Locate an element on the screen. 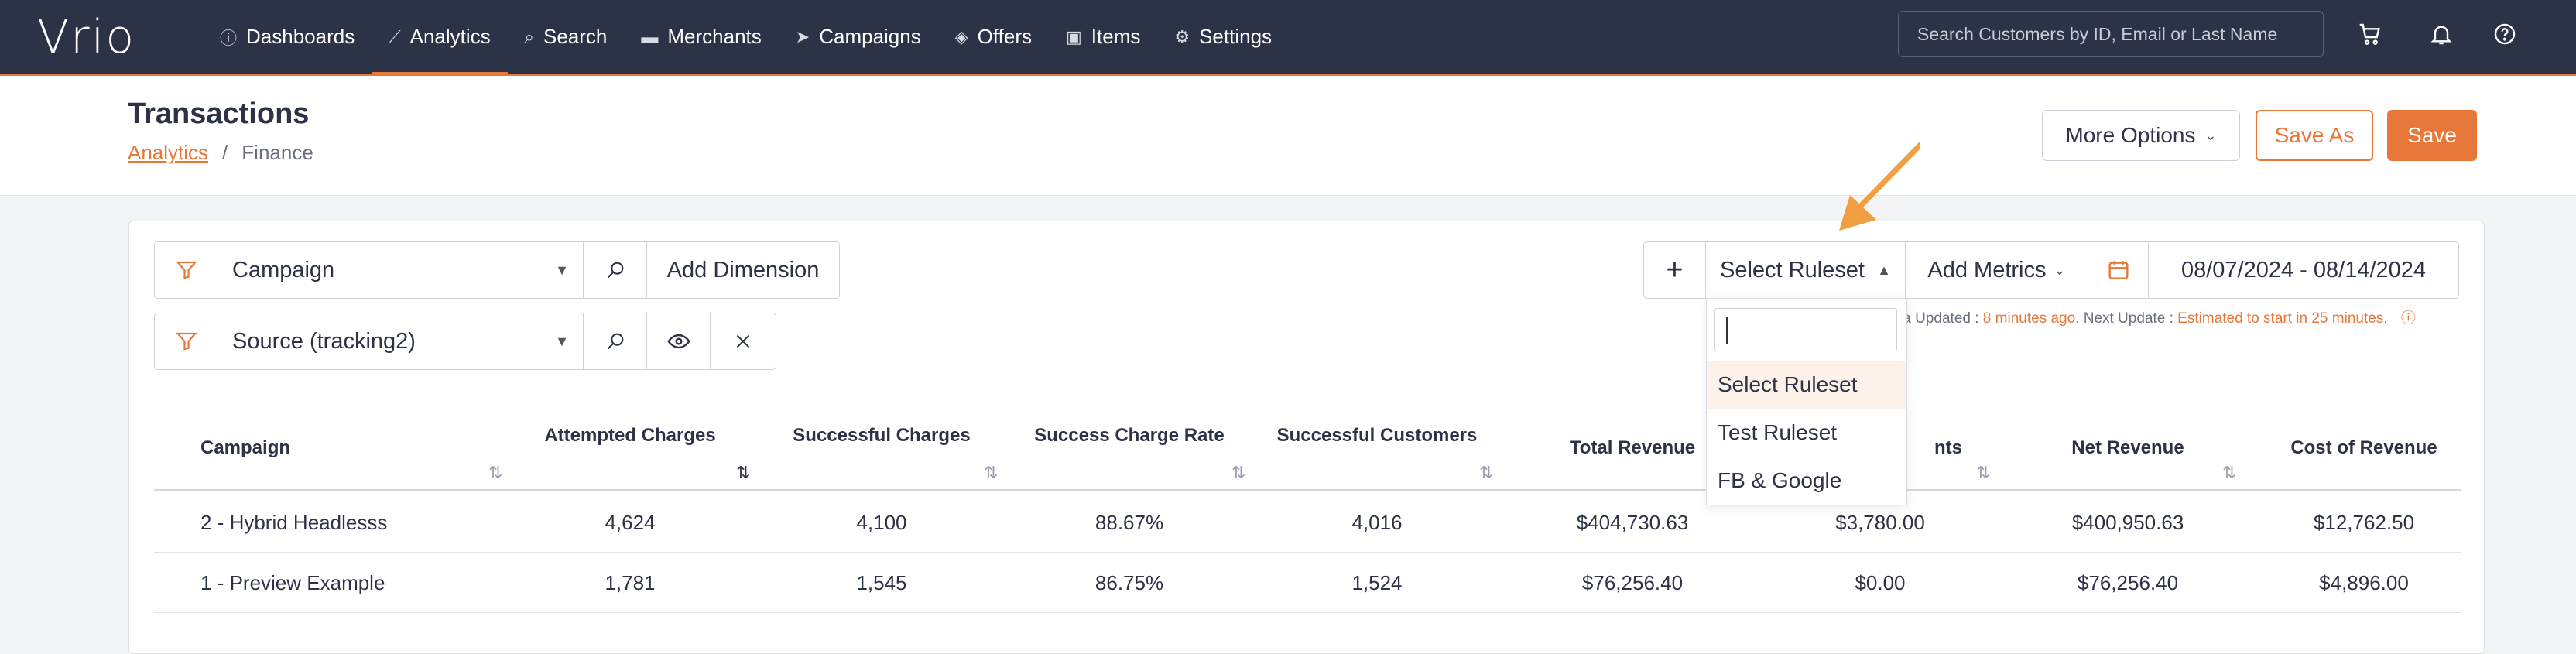 This screenshot has height=654, width=2576. send-icon: ➤ is located at coordinates (802, 36).